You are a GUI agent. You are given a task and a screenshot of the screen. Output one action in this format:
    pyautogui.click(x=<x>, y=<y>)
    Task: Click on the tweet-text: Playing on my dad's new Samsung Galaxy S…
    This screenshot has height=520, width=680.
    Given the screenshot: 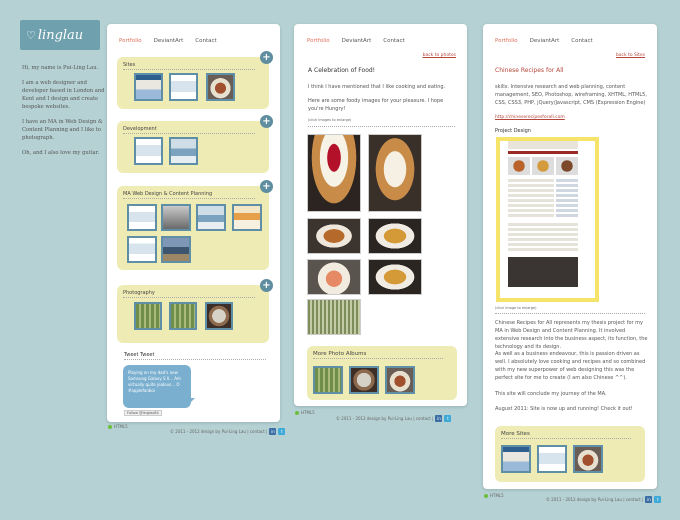 What is the action you would take?
    pyautogui.click(x=154, y=381)
    